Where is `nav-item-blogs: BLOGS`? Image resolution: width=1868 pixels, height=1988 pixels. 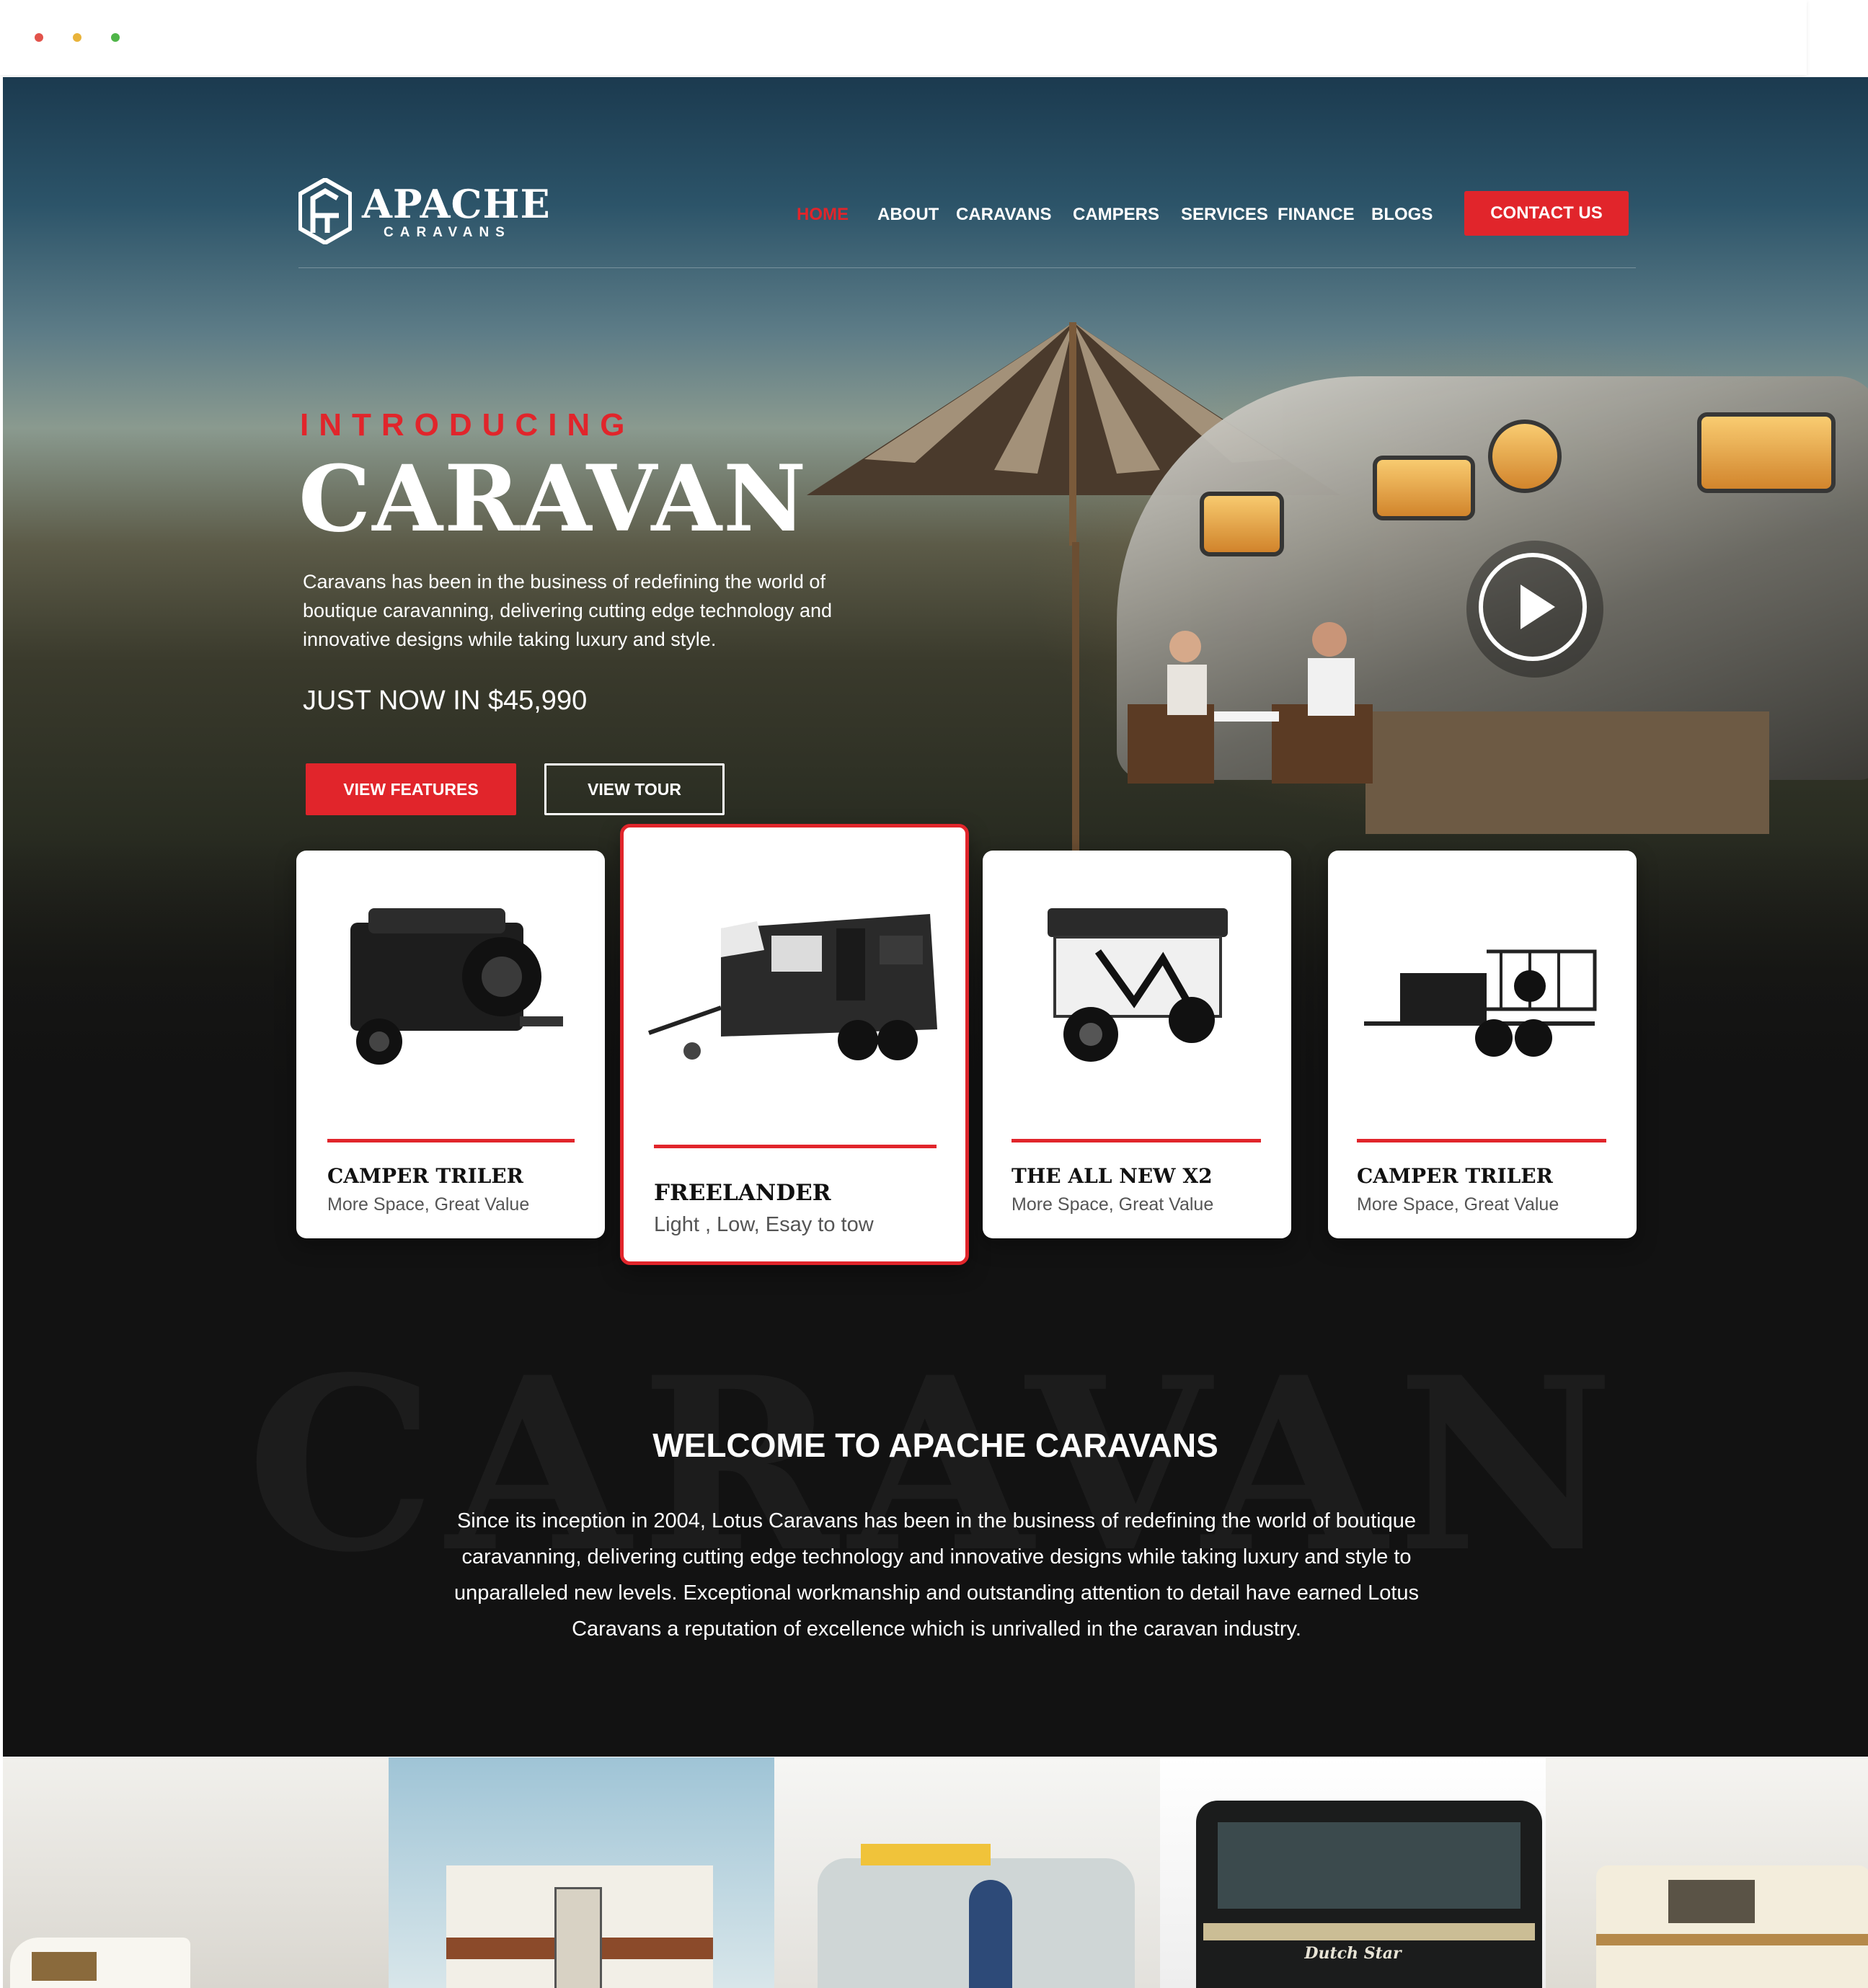
nav-item-blogs: BLOGS is located at coordinates (1402, 215).